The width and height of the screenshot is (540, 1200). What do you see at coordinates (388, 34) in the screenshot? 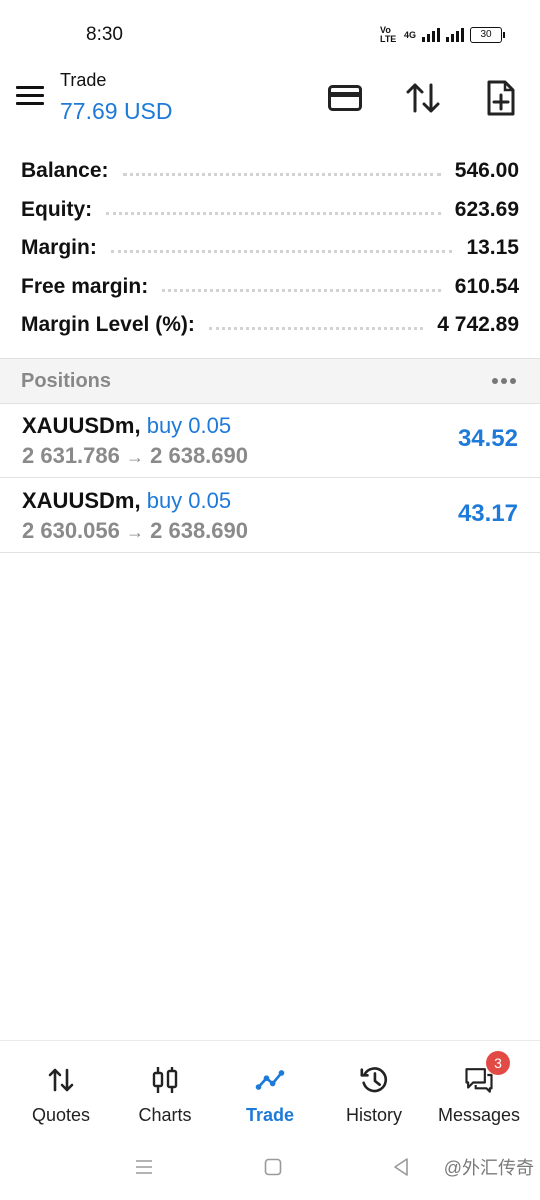
I see `volte-indicator: Vo LTE` at bounding box center [388, 34].